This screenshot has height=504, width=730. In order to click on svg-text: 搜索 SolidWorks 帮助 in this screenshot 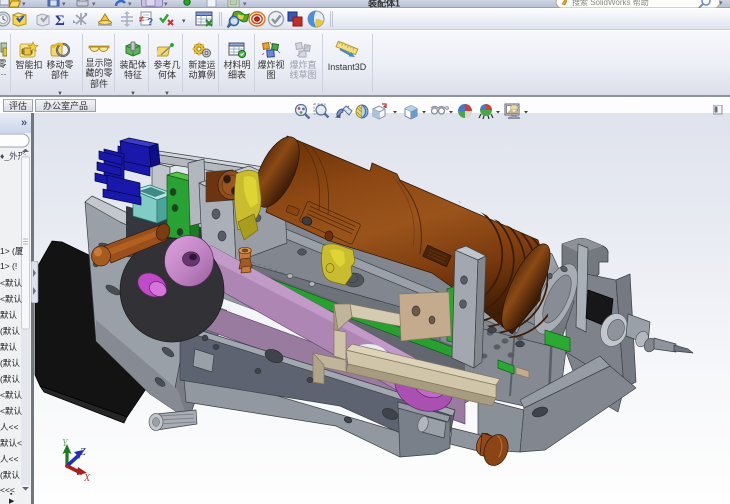, I will do `click(610, 3)`.